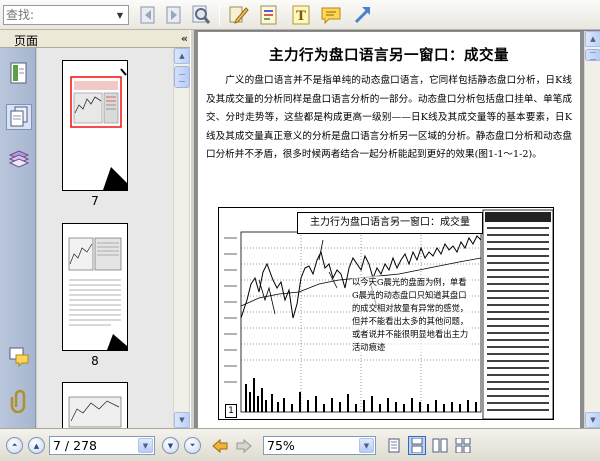 This screenshot has height=461, width=600. What do you see at coordinates (120, 15) in the screenshot?
I see `search-dropdown-icon: ▼` at bounding box center [120, 15].